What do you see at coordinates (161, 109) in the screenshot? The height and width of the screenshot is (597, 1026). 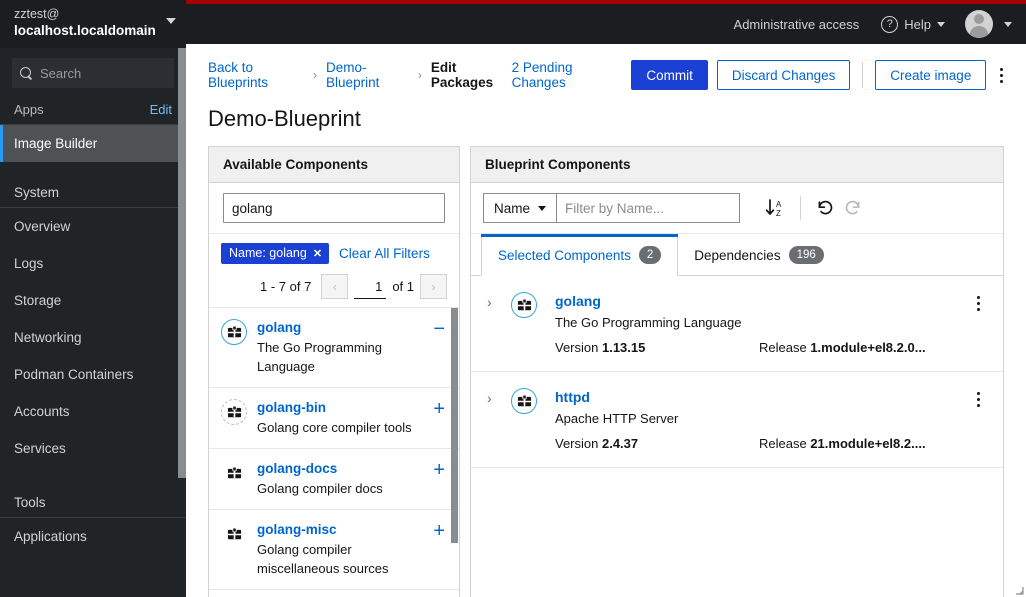 I see `sidebar-apps-edit-link: Edit` at bounding box center [161, 109].